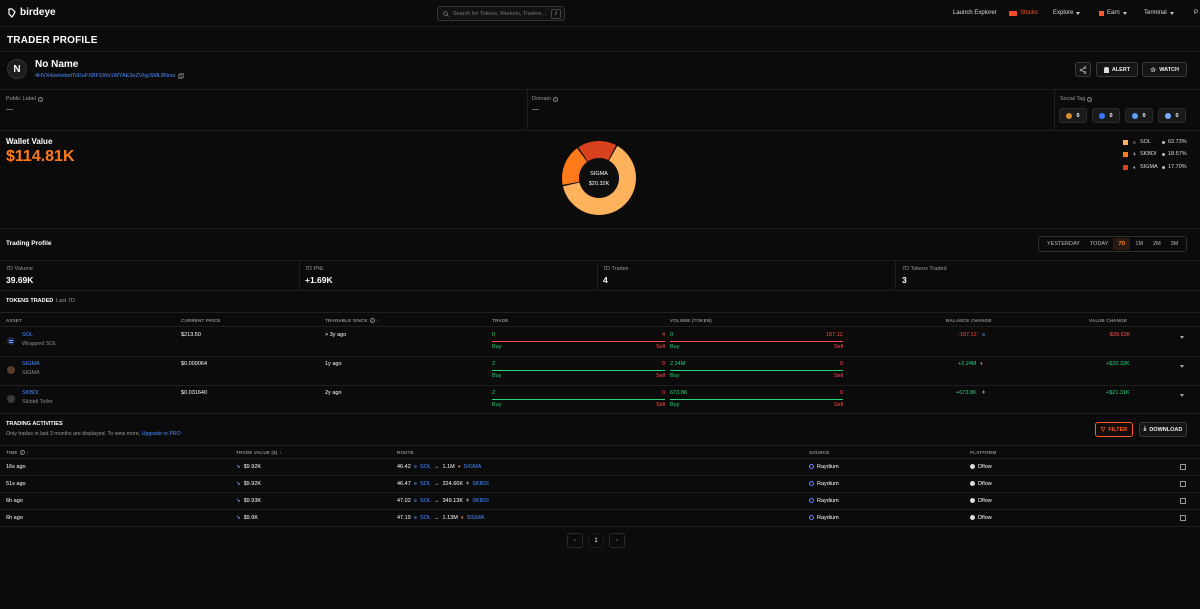  I want to click on stat-trades-value: 4, so click(605, 280).